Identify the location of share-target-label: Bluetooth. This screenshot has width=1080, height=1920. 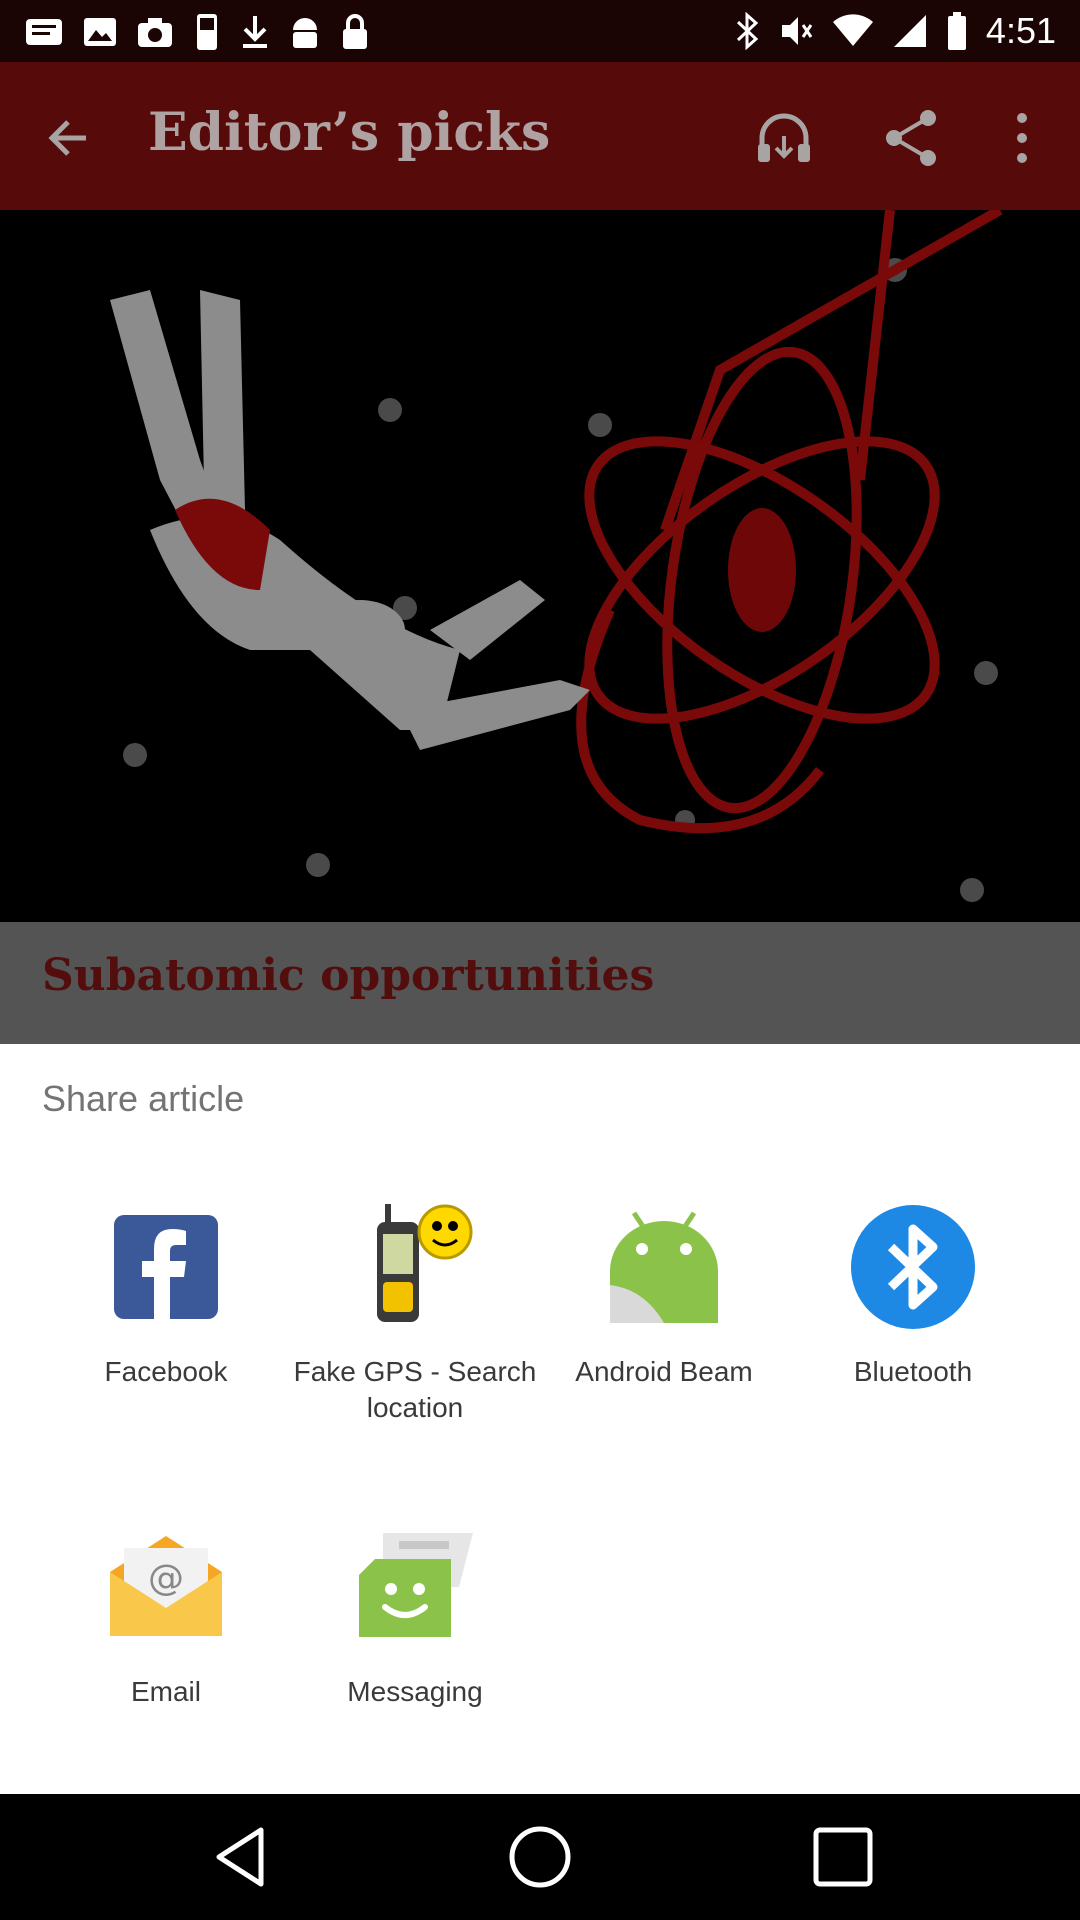
(913, 1371).